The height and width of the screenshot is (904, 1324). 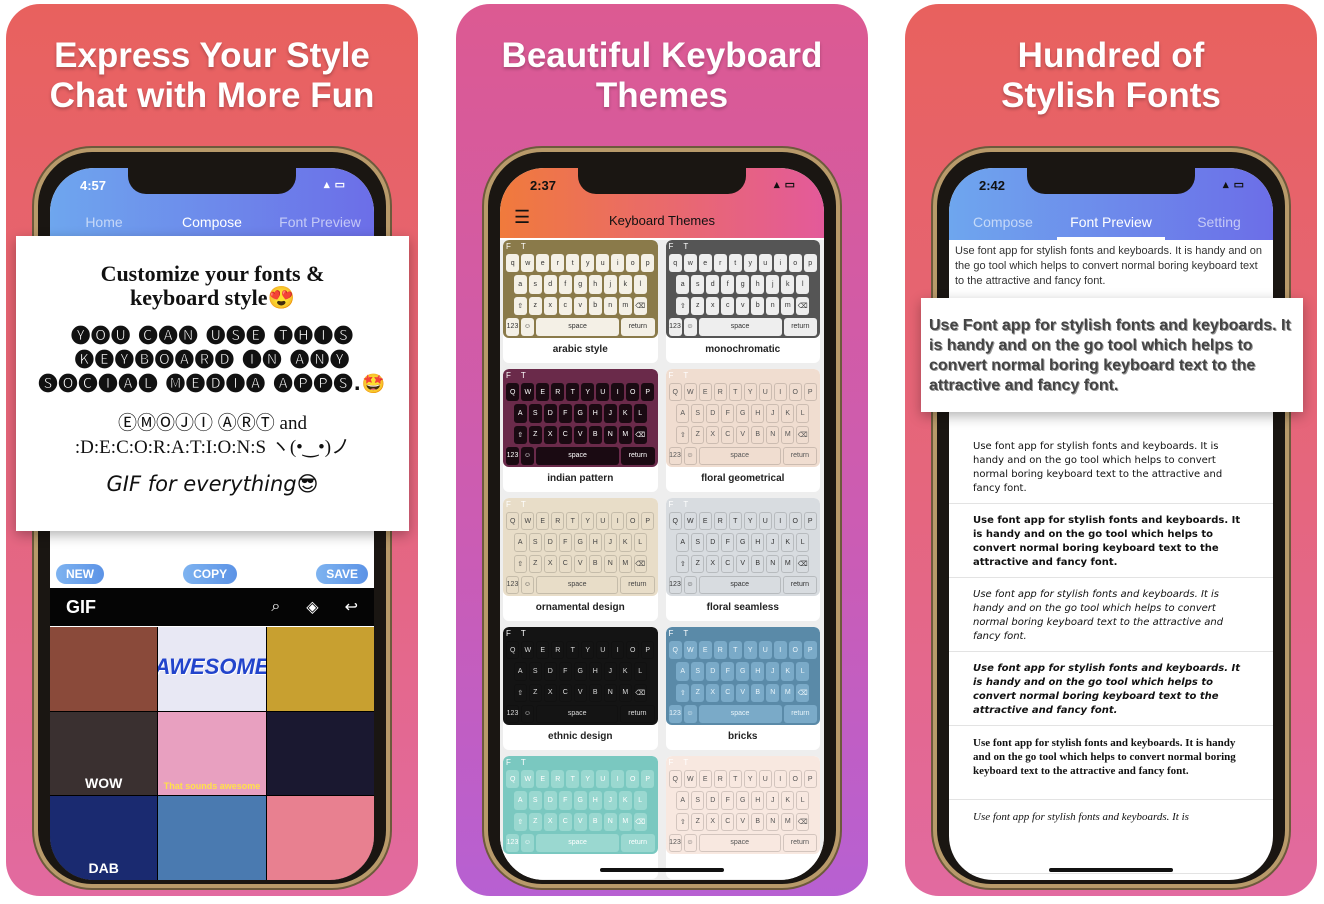 I want to click on save-button: SAVE, so click(x=342, y=574).